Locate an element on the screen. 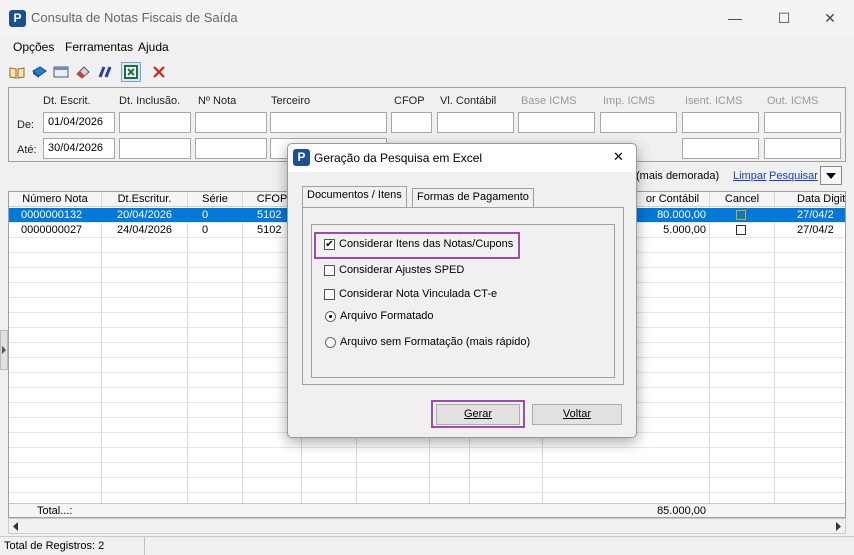 The image size is (854, 555). radio-selected-icon is located at coordinates (330, 316).